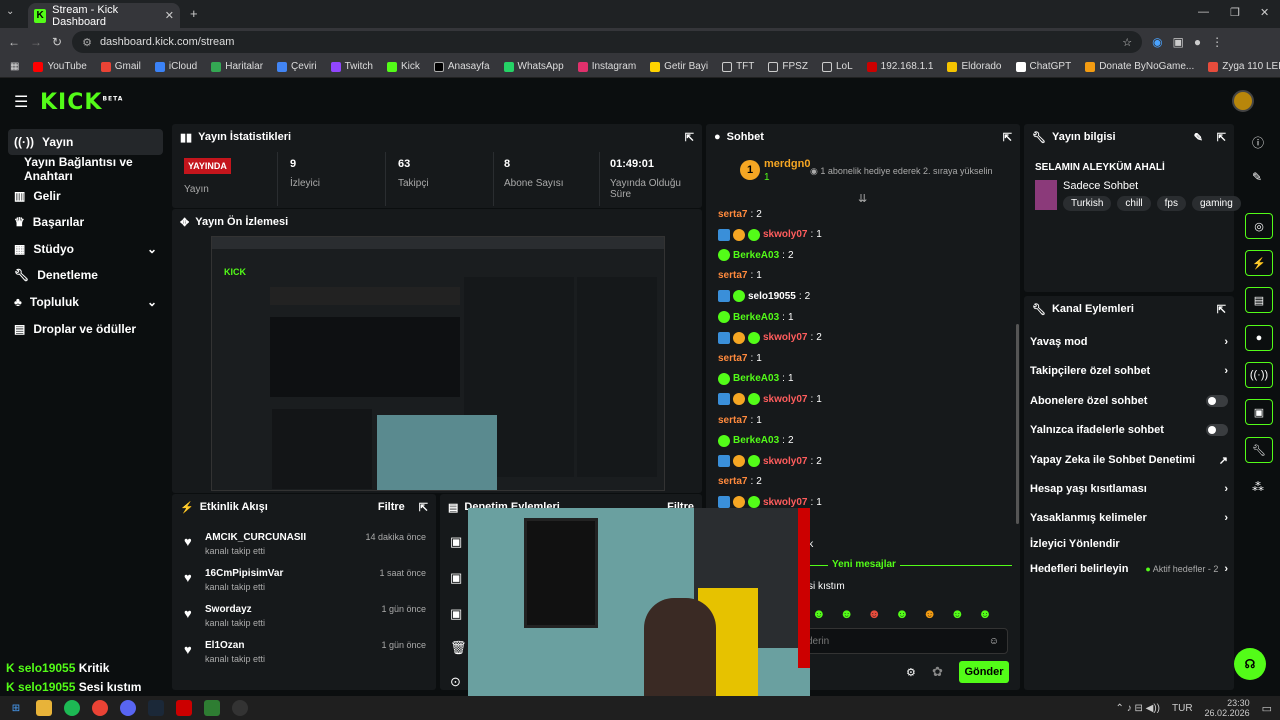  What do you see at coordinates (16, 708) in the screenshot?
I see `windows-start-icon: ⊞` at bounding box center [16, 708].